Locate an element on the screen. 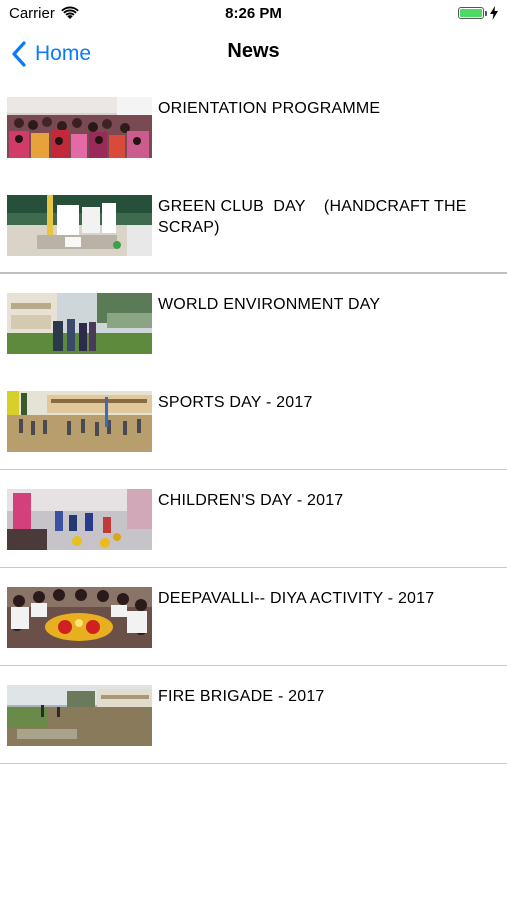  battery-icon is located at coordinates (471, 13).